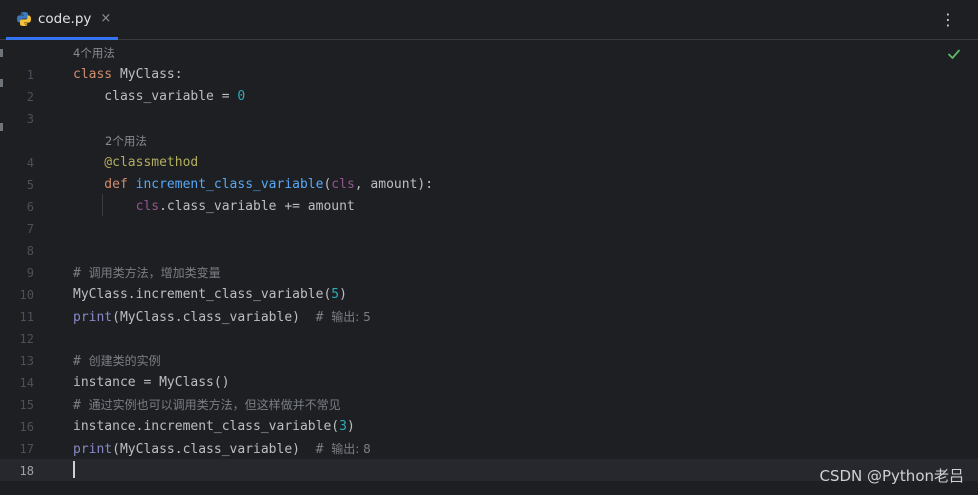  Describe the element at coordinates (100, 184) in the screenshot. I see `keyword: def` at that location.